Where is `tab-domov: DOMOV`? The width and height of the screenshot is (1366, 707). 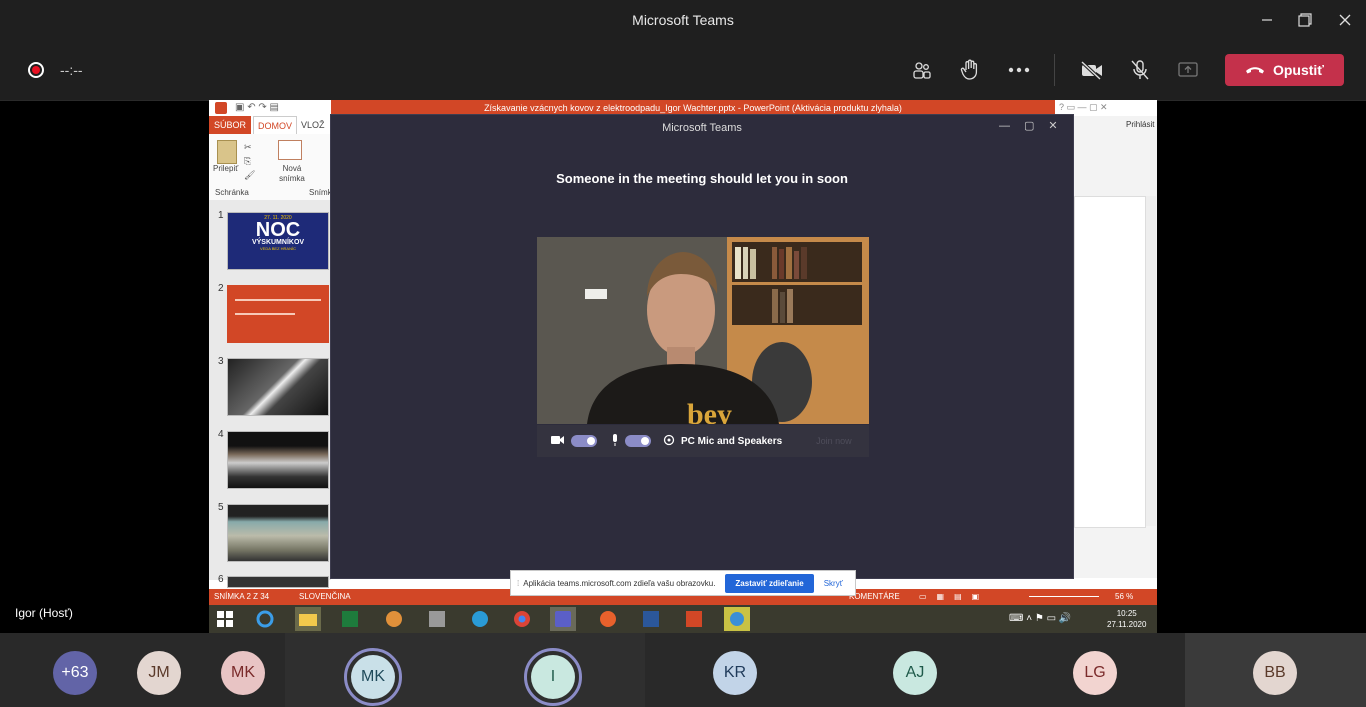
tab-domov: DOMOV is located at coordinates (275, 125).